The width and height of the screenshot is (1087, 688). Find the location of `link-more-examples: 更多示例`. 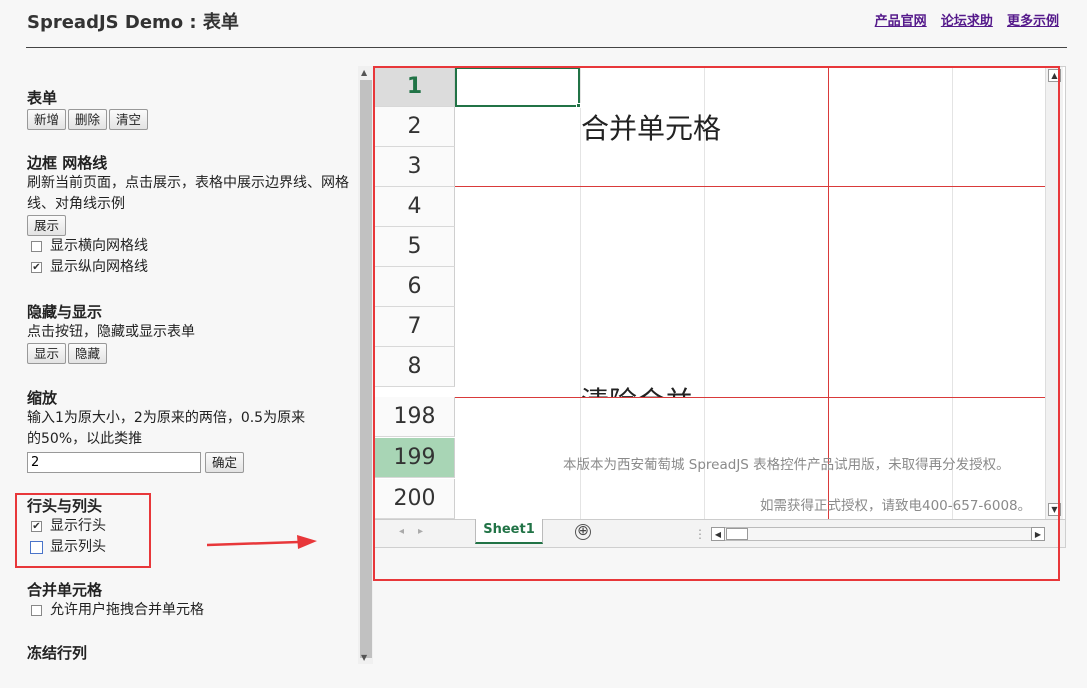

link-more-examples: 更多示例 is located at coordinates (1033, 21).